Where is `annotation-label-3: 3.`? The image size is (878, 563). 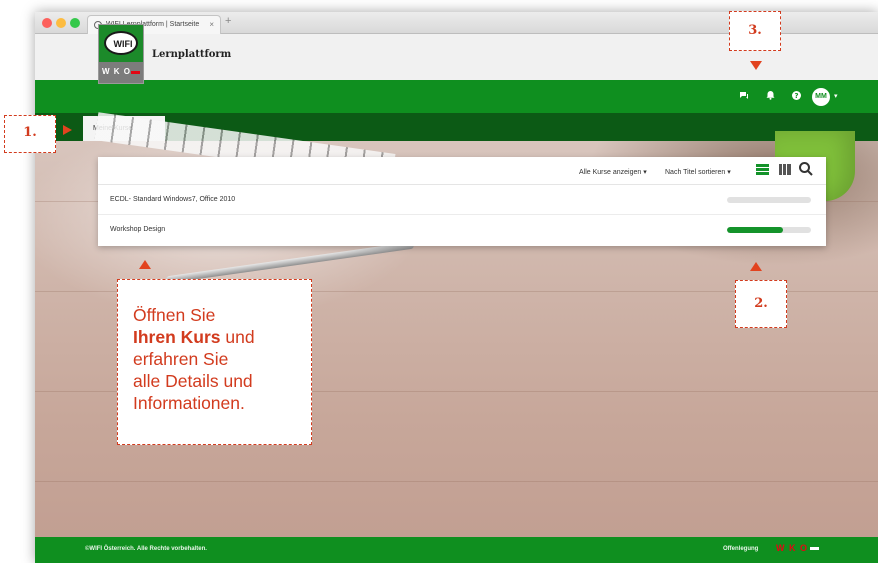
annotation-label-3: 3. is located at coordinates (755, 31).